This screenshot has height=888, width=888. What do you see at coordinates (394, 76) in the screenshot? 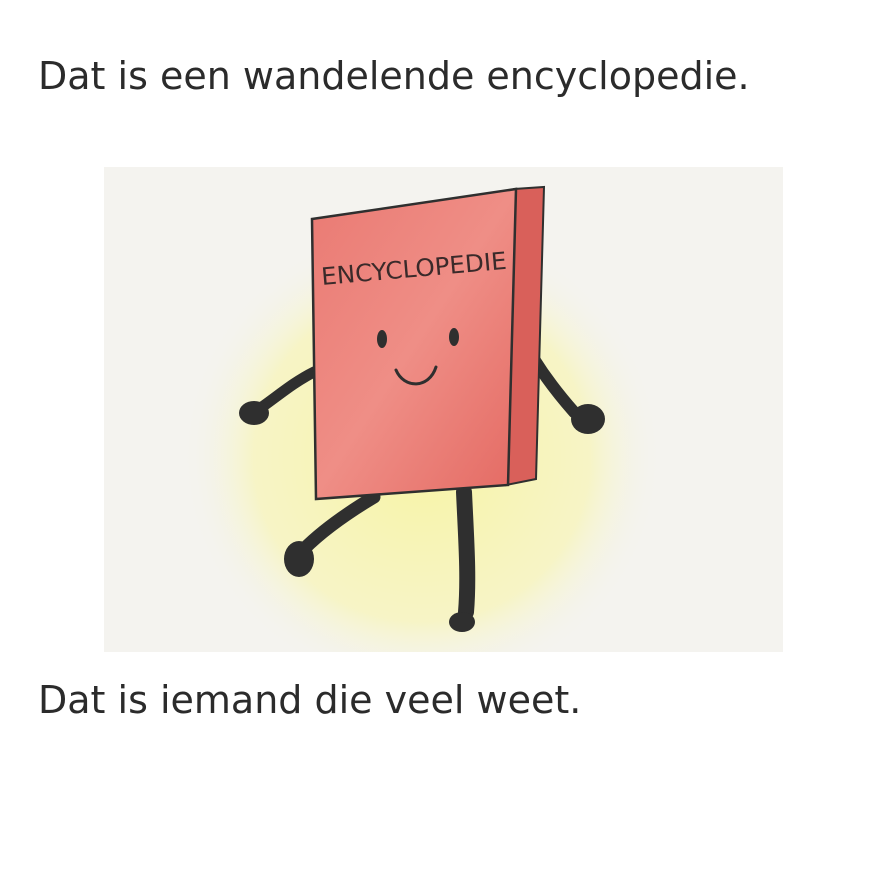
I see `headline-text: Dat is een wandelende encyclopedie.` at bounding box center [394, 76].